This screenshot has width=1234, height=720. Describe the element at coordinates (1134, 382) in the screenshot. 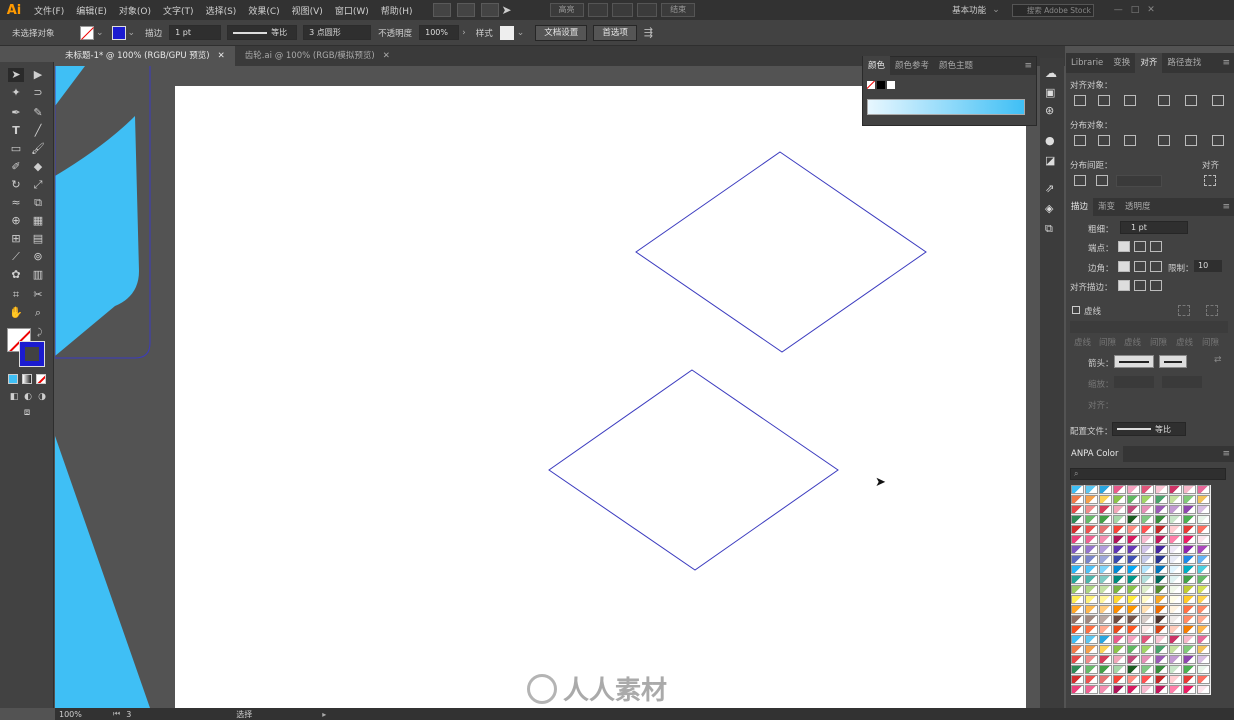

I see `start-scale-field` at that location.